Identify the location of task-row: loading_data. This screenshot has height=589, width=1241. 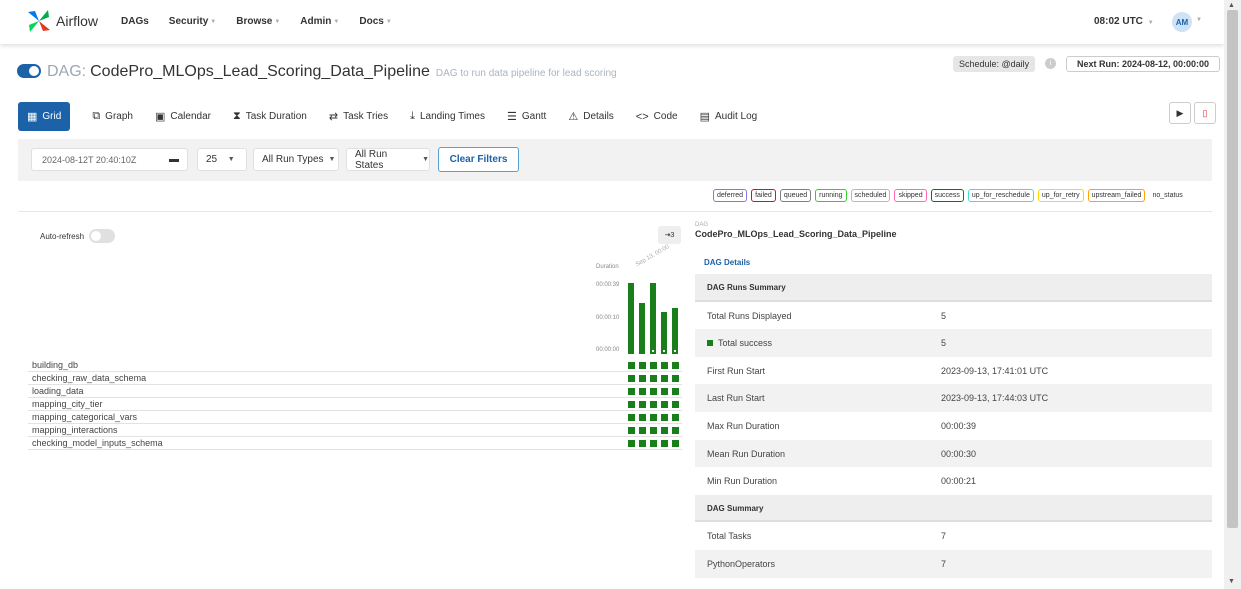
(355, 391).